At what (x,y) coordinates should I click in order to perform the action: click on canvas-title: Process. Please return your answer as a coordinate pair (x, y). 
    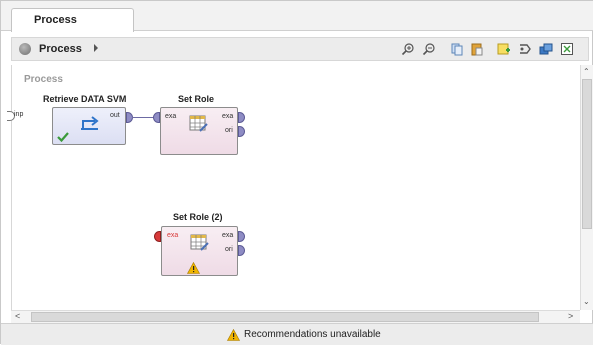
    Looking at the image, I should click on (43, 79).